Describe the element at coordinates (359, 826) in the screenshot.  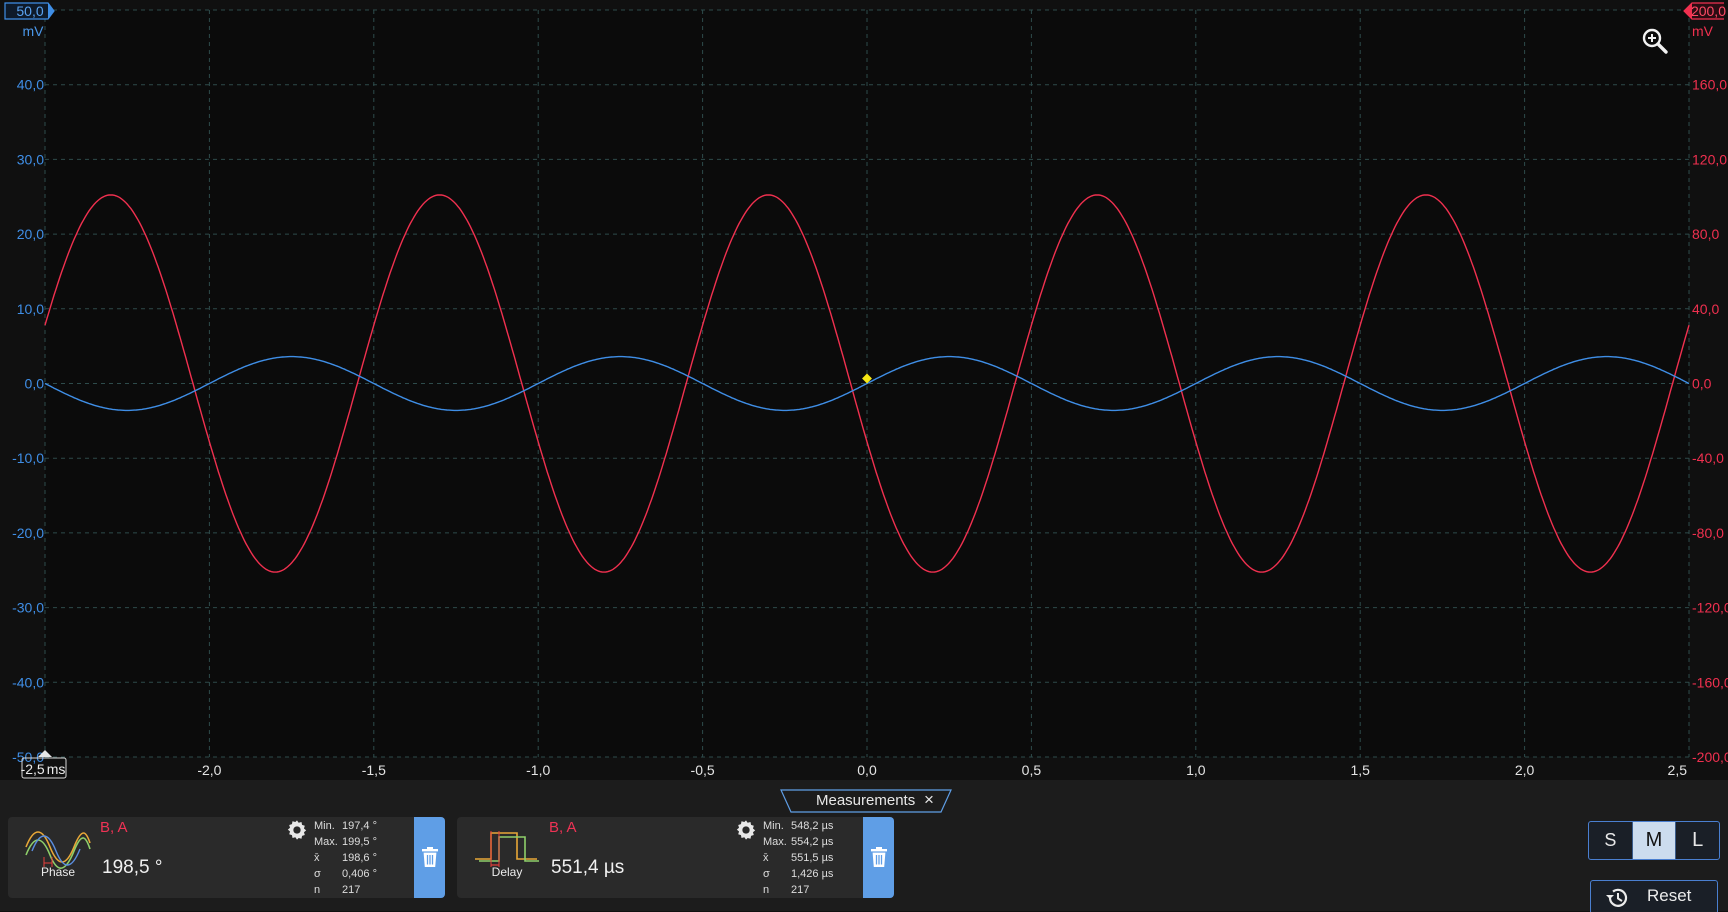
I see `stat-value: 197,4 °` at that location.